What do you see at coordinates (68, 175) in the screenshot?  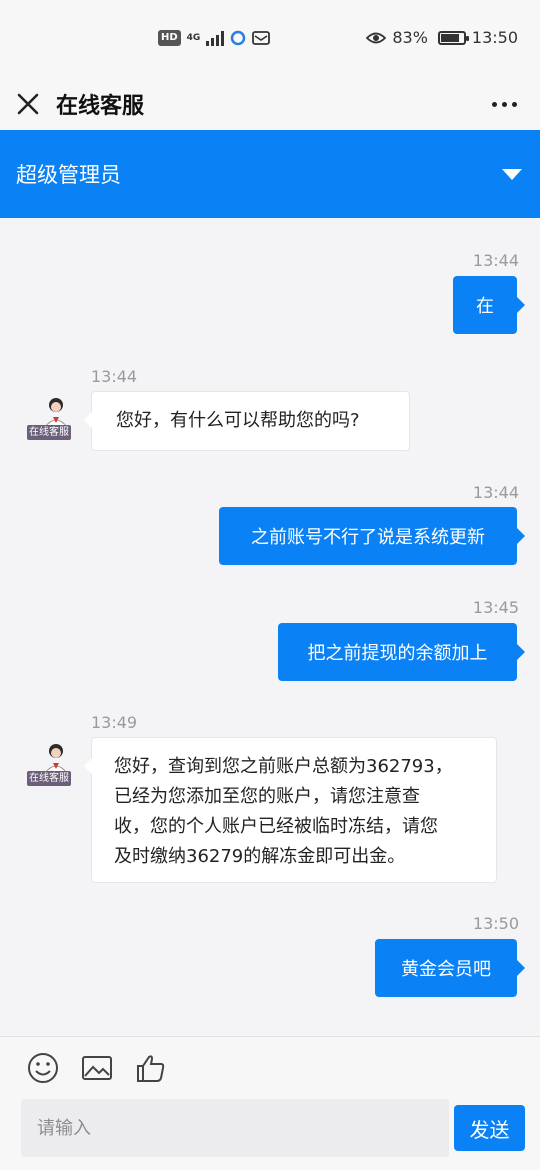 I see `agent-name: 超级管理员` at bounding box center [68, 175].